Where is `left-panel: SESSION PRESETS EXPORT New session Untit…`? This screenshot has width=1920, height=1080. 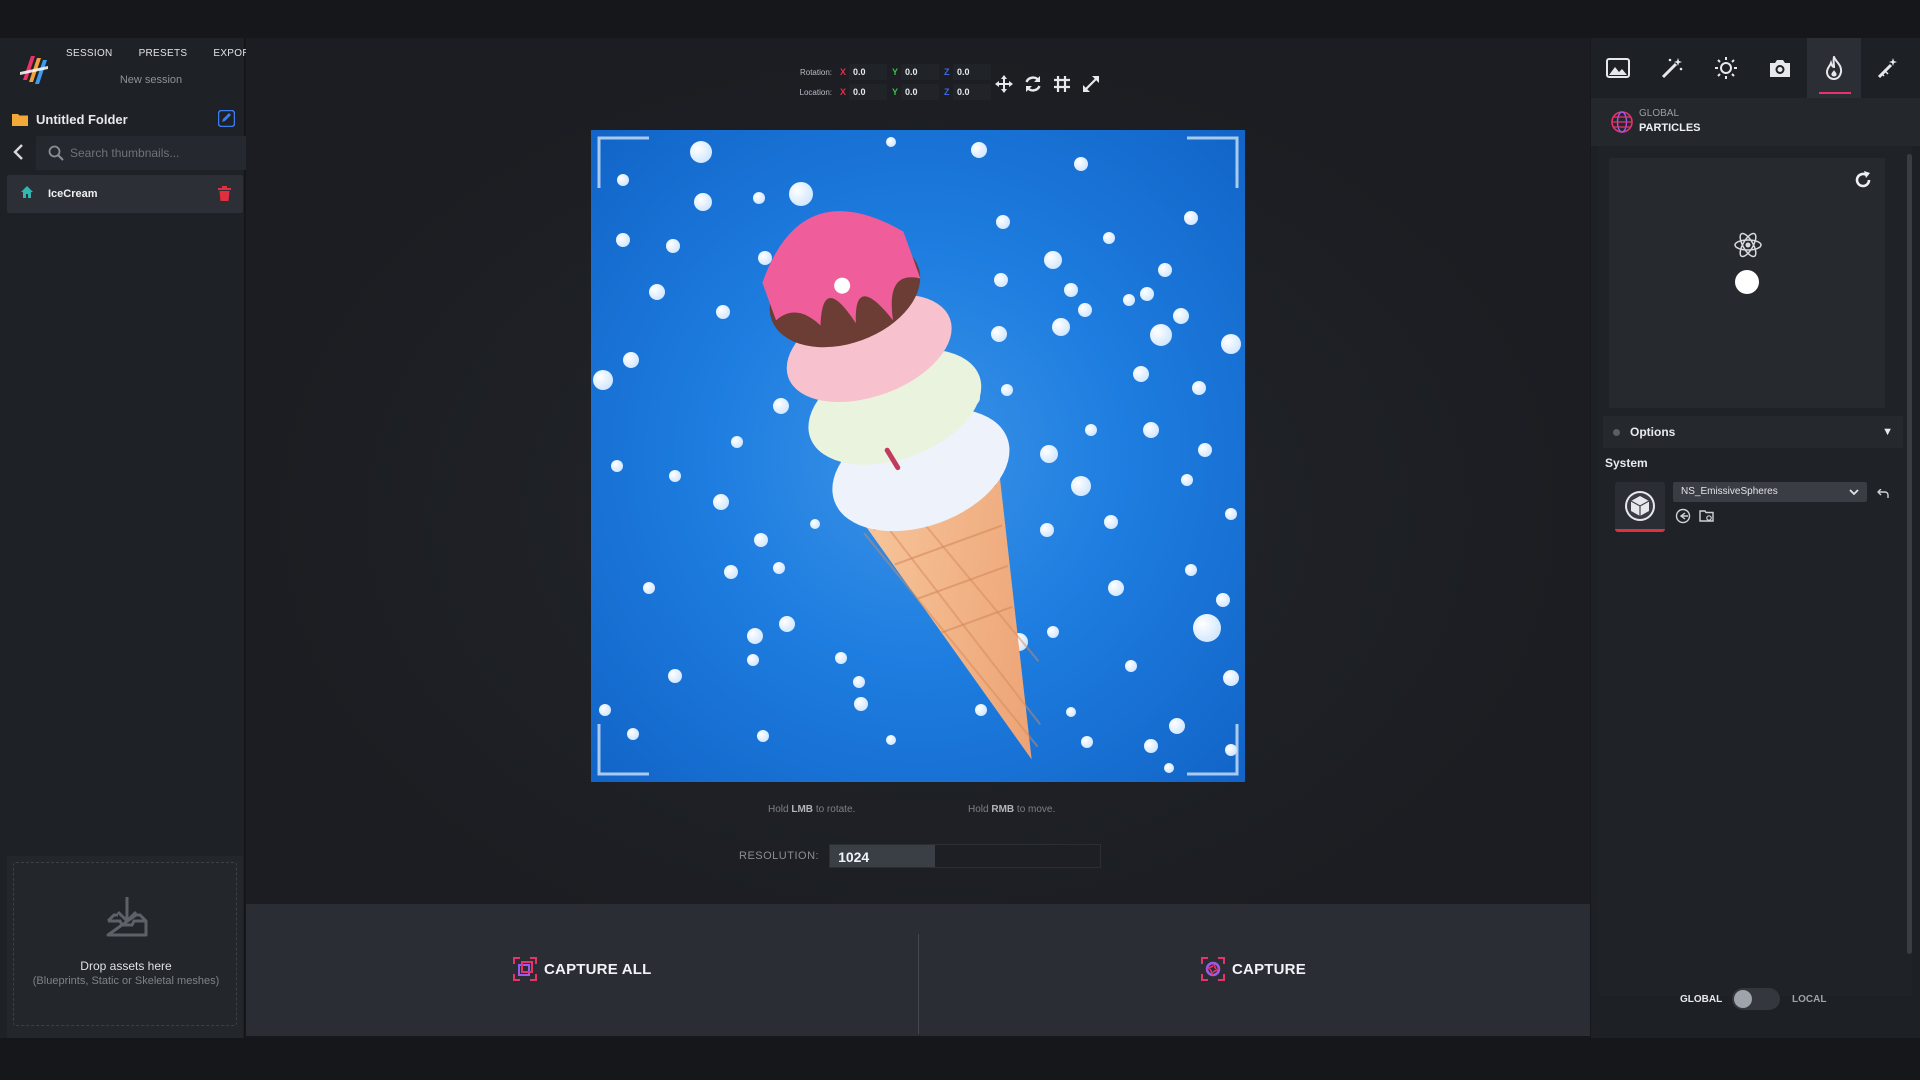 left-panel: SESSION PRESETS EXPORT New session Untit… is located at coordinates (128, 552).